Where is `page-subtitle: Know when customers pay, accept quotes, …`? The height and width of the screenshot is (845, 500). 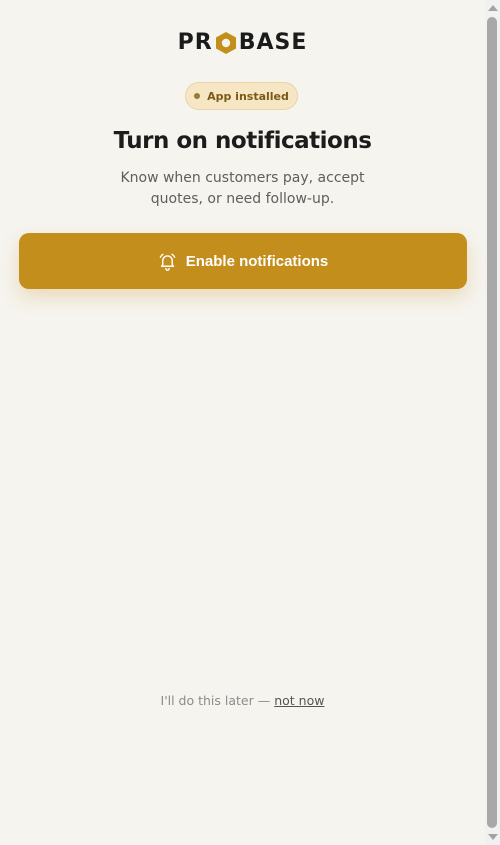 page-subtitle: Know when customers pay, accept quotes, … is located at coordinates (242, 188).